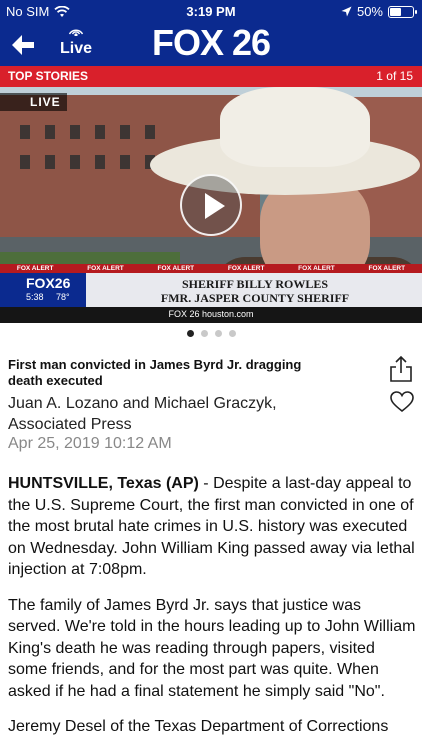  I want to click on story-counter: 1 of 15, so click(394, 76).